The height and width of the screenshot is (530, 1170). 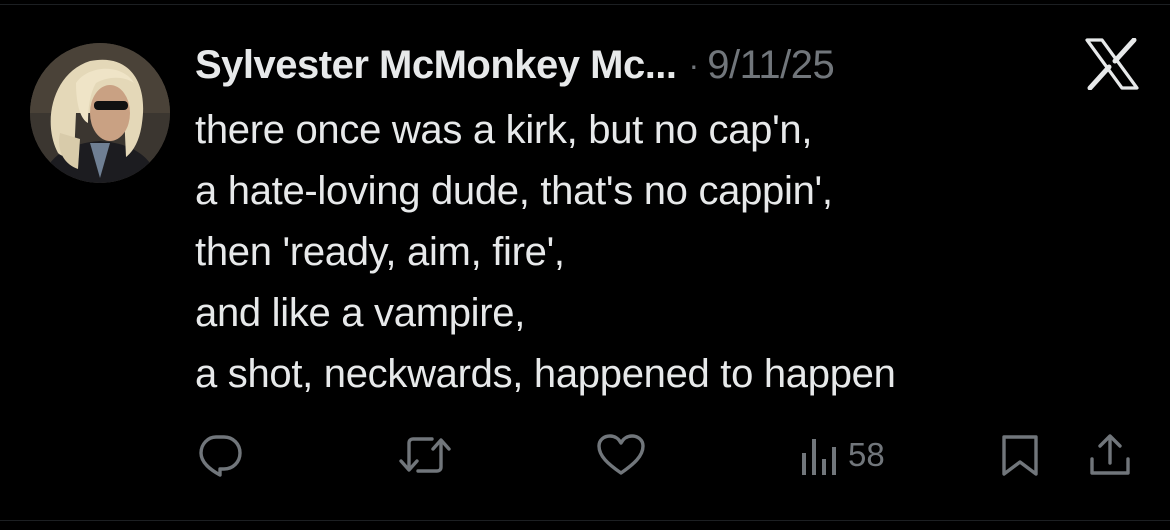 What do you see at coordinates (504, 130) in the screenshot?
I see `tweet-line: there once was a kirk, but no cap'n,` at bounding box center [504, 130].